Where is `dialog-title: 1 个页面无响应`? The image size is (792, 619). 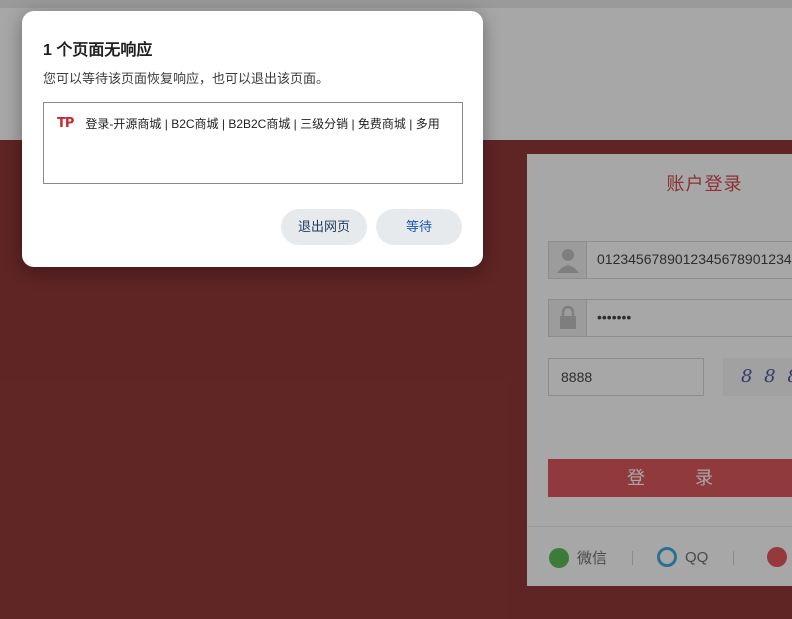
dialog-title: 1 个页面无响应 is located at coordinates (98, 50).